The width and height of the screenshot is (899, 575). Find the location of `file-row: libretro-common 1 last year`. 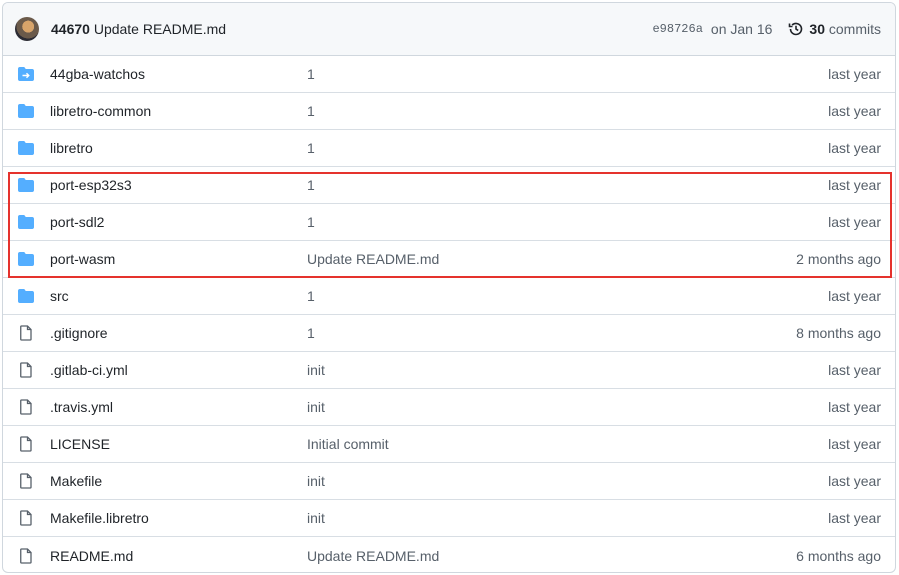

file-row: libretro-common 1 last year is located at coordinates (449, 111).